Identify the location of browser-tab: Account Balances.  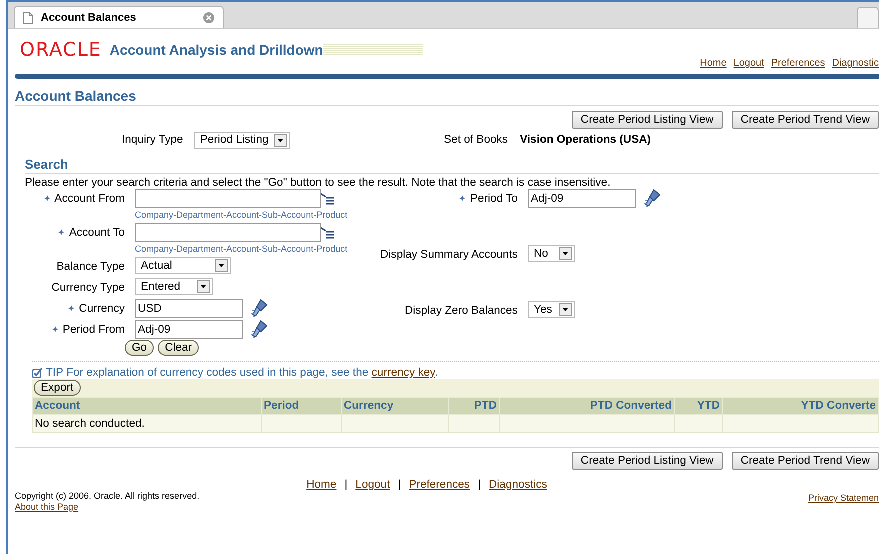
(119, 17).